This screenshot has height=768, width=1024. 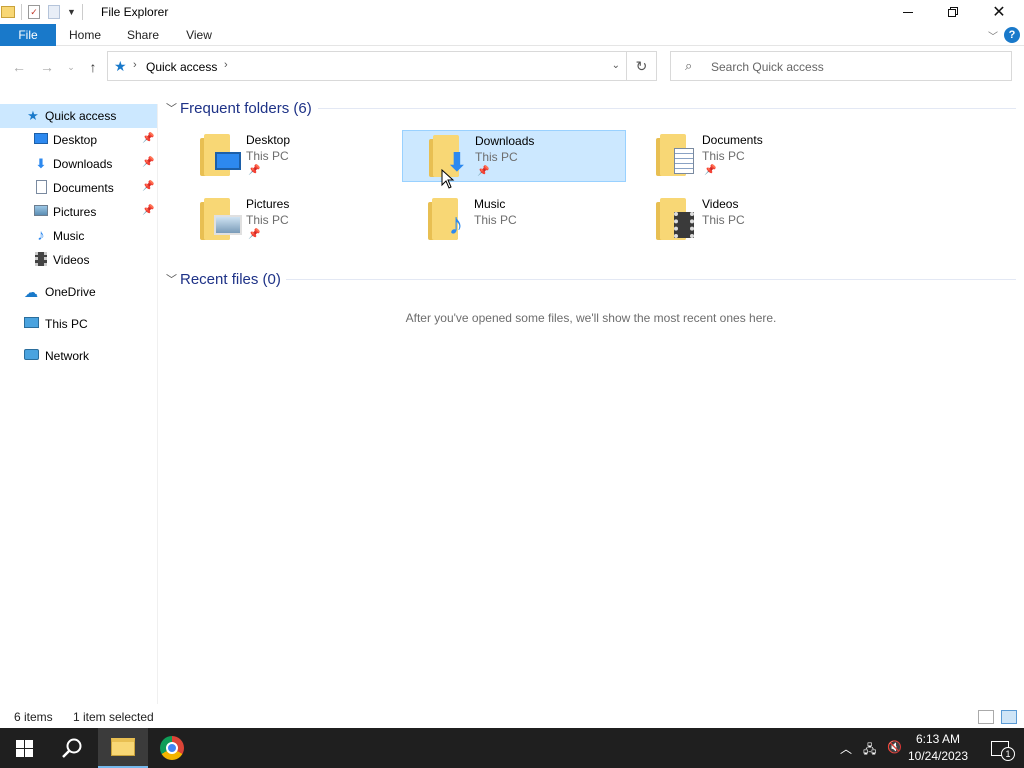 I want to click on chrome-taskbar-button, so click(x=172, y=748).